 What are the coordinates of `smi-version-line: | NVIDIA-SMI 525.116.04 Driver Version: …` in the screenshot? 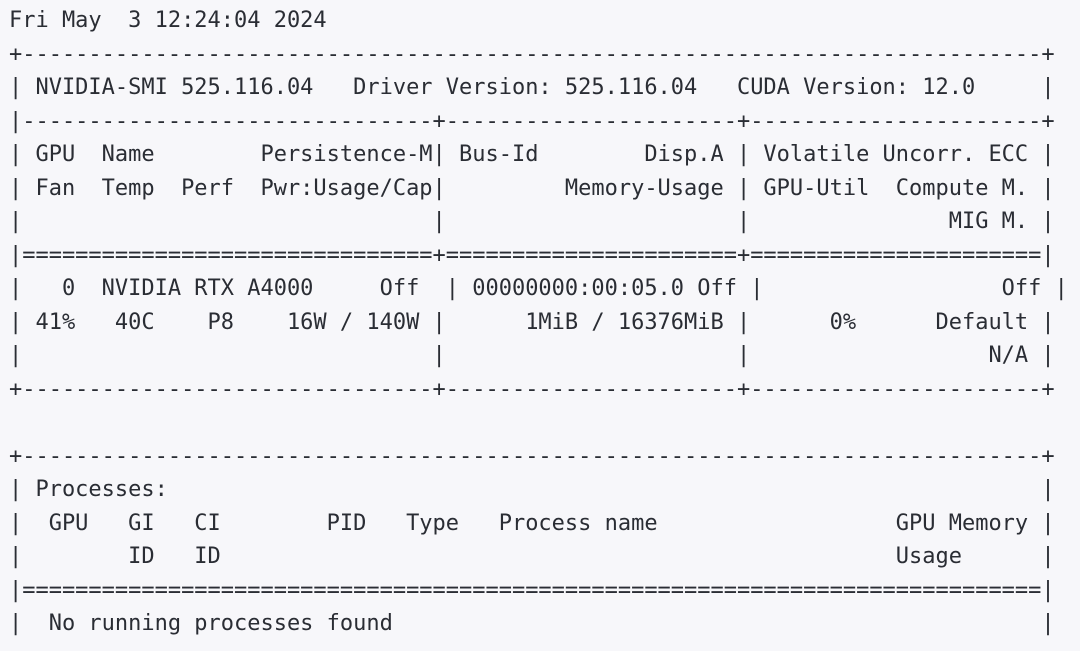 It's located at (532, 87).